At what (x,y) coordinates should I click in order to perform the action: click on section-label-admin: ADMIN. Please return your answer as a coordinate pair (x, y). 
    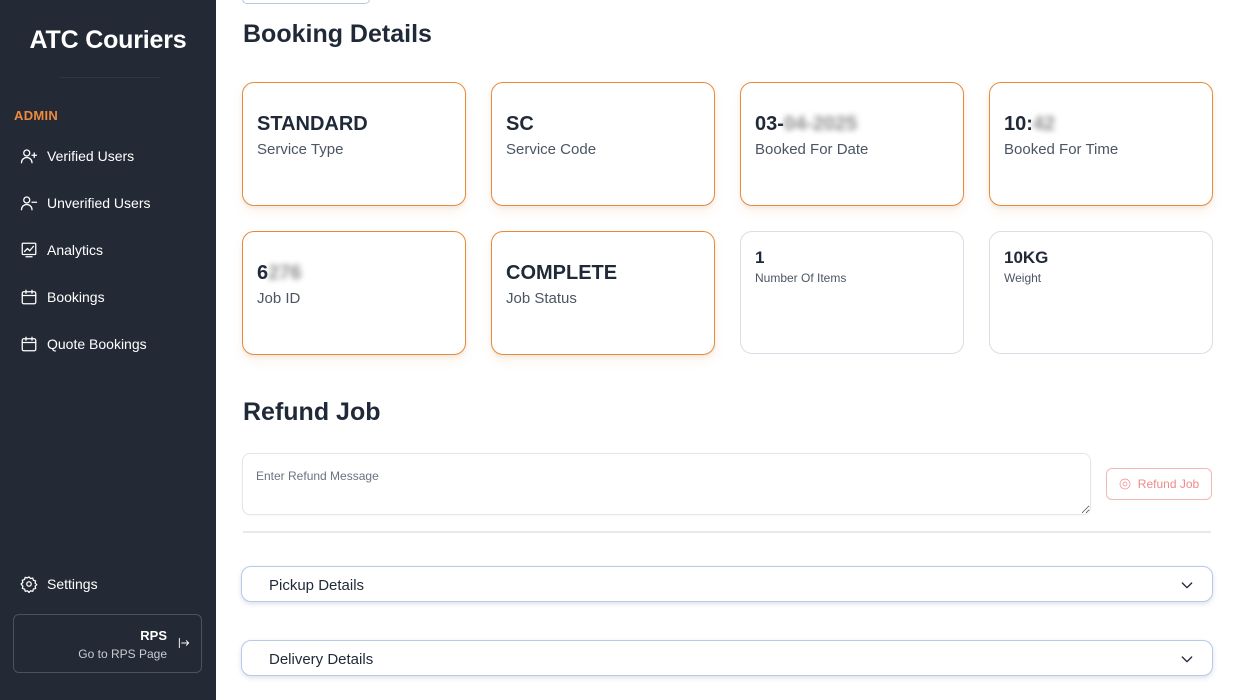
    Looking at the image, I should click on (36, 115).